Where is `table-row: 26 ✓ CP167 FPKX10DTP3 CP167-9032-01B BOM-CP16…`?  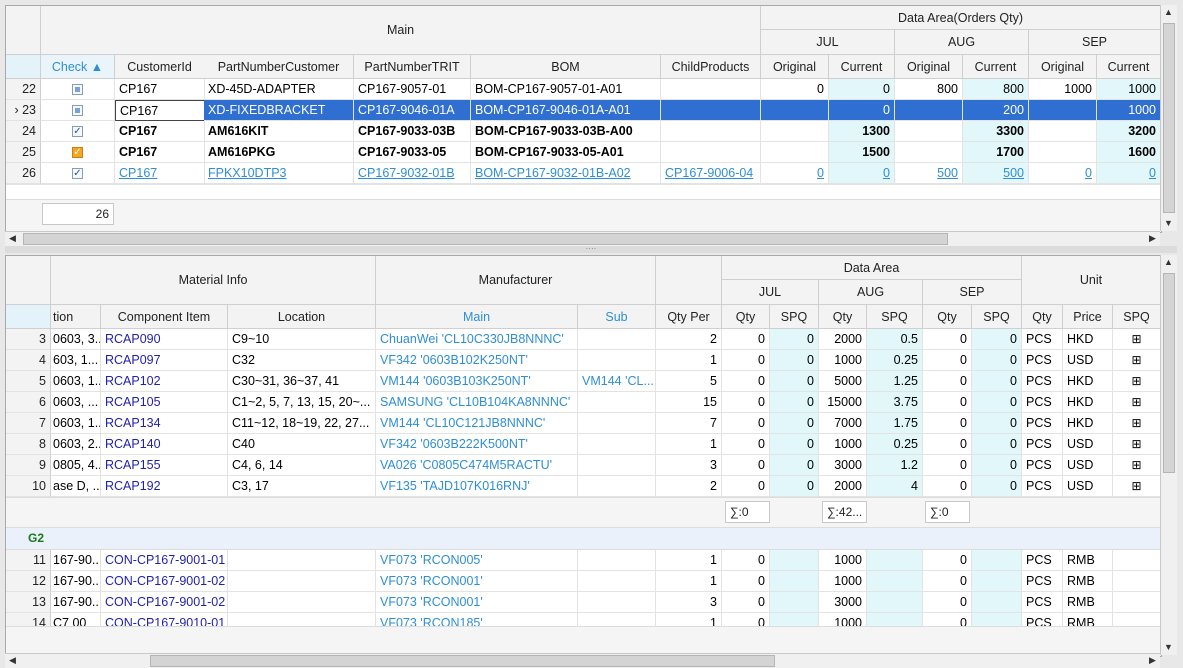
table-row: 26 ✓ CP167 FPKX10DTP3 CP167-9032-01B BOM-CP16… is located at coordinates (583, 173).